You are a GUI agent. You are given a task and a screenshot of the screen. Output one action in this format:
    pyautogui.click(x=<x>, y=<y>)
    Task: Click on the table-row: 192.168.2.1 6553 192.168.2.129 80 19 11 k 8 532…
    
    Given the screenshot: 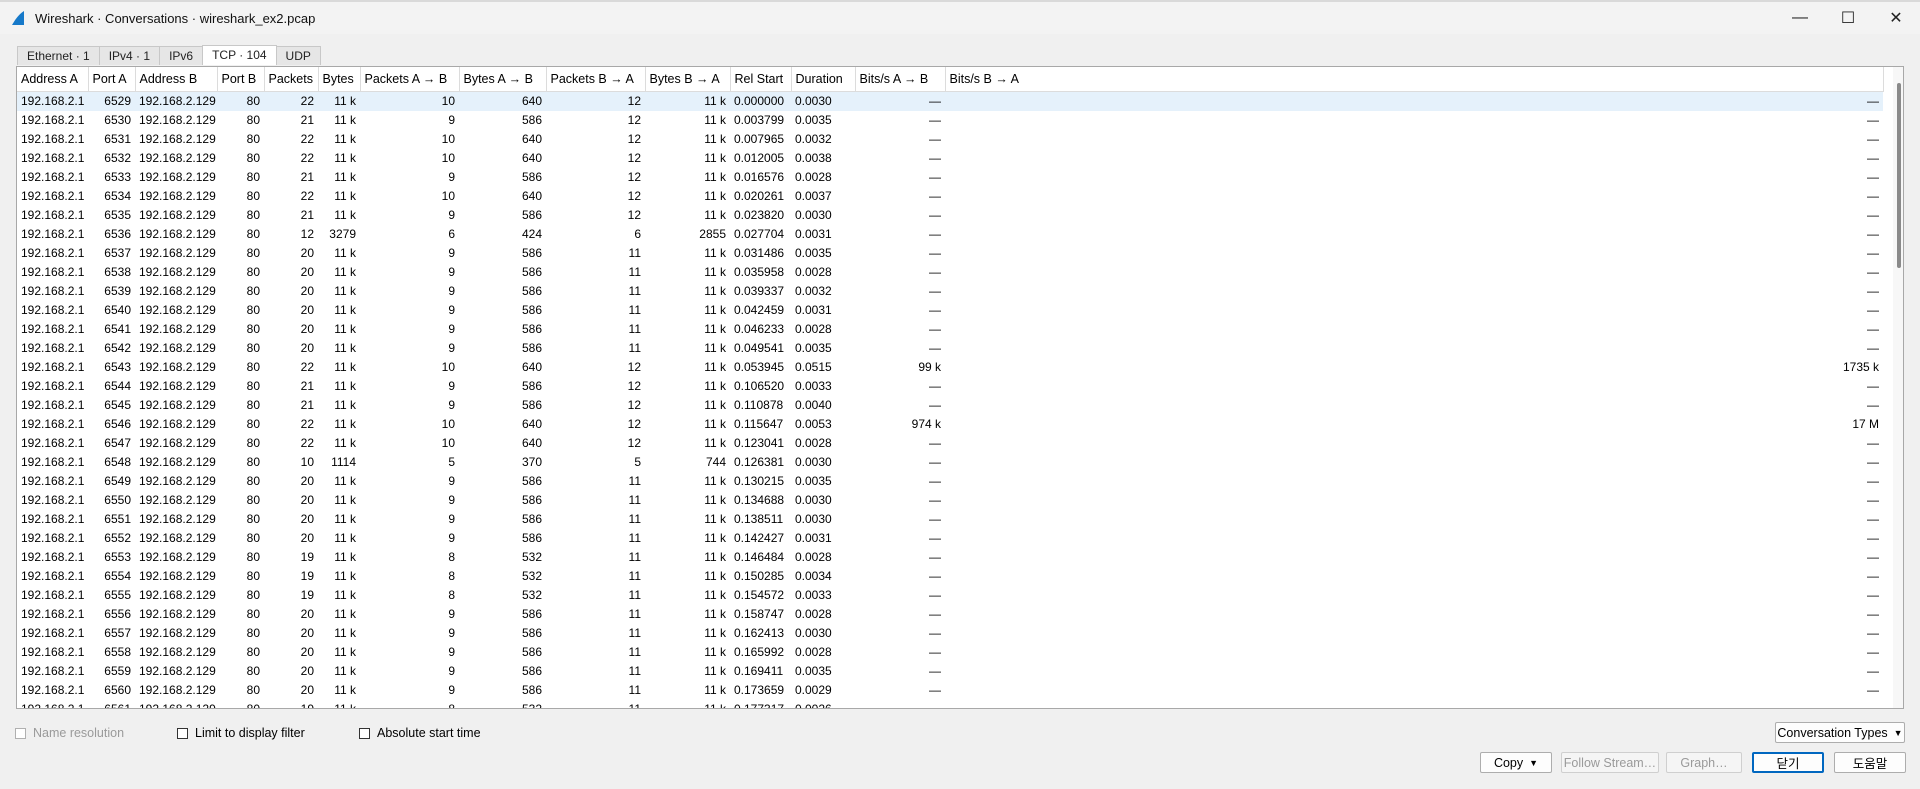 What is the action you would take?
    pyautogui.click(x=950, y=557)
    